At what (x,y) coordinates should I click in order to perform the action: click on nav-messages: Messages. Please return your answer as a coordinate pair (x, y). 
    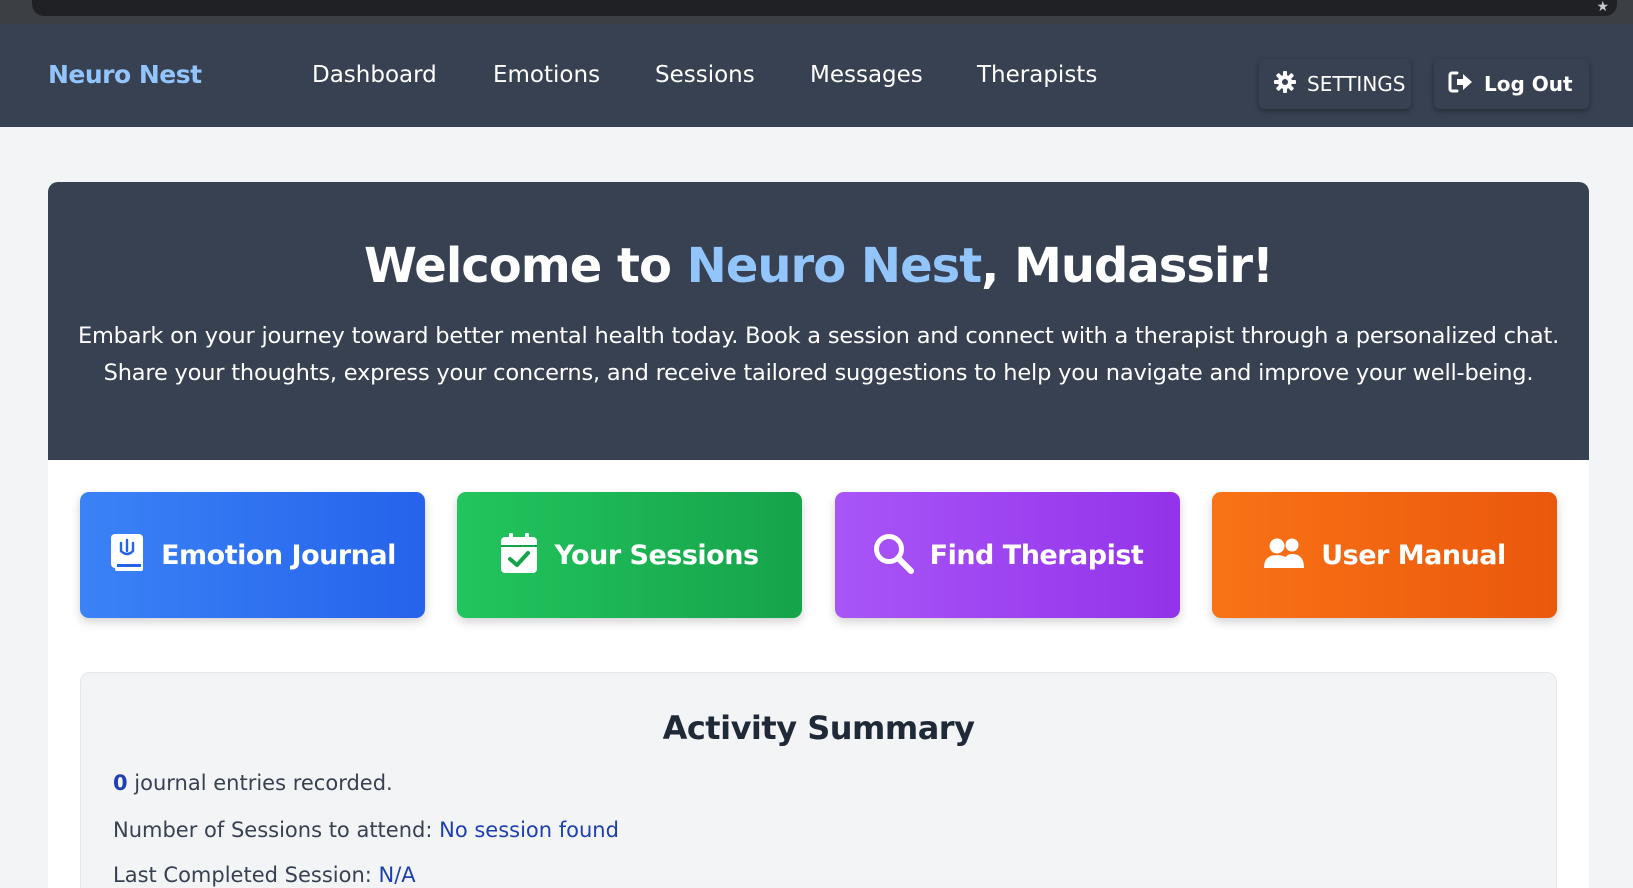
    Looking at the image, I should click on (866, 75).